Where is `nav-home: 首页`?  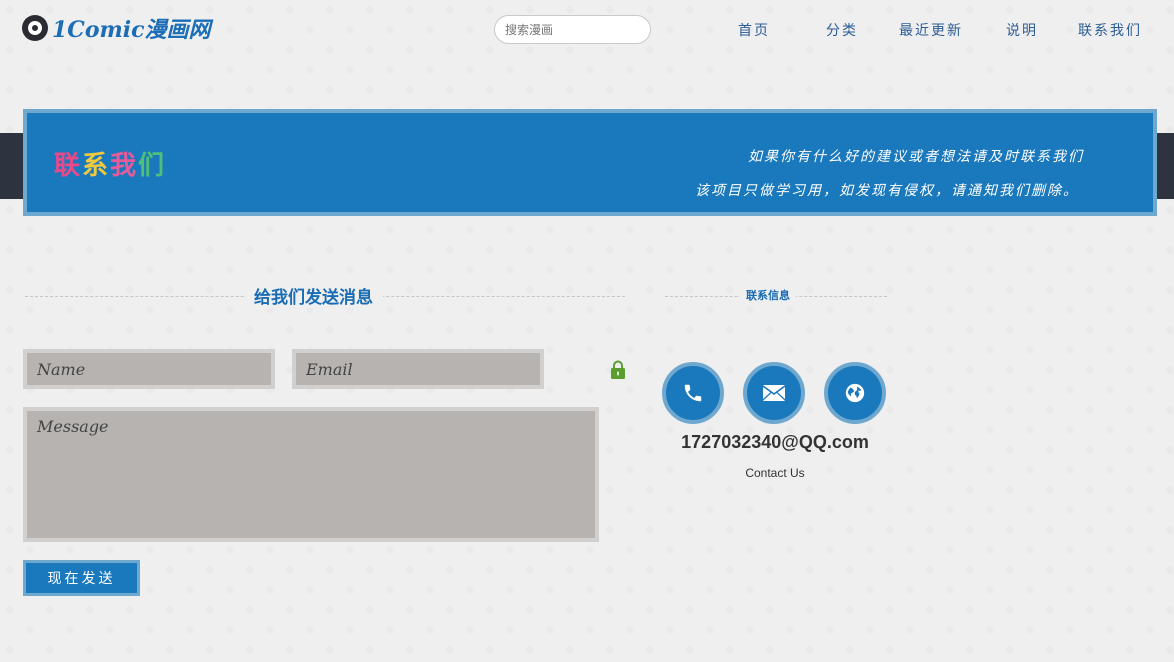
nav-home: 首页 is located at coordinates (754, 30).